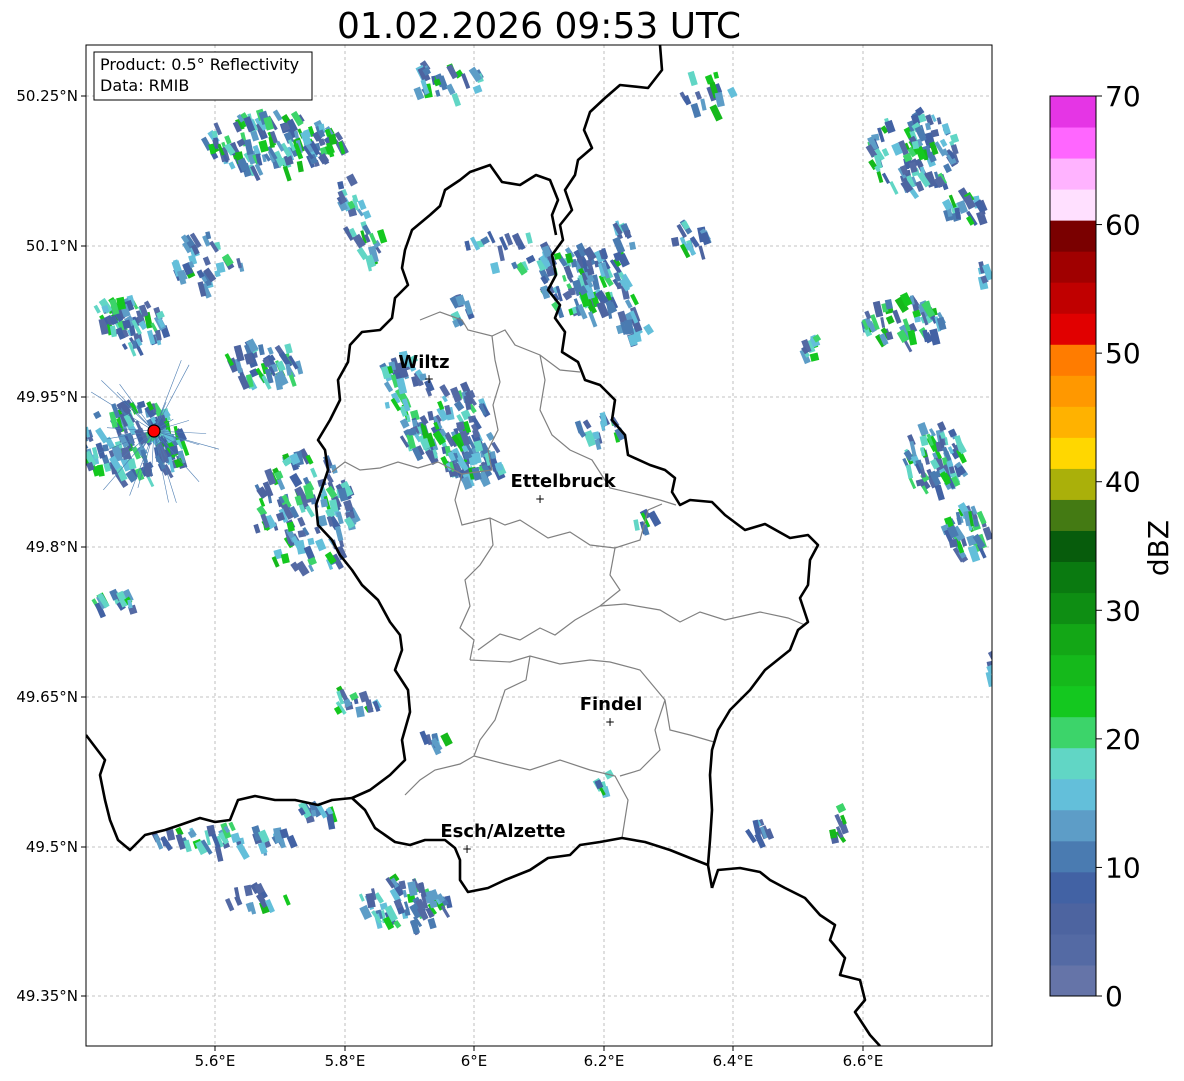 The height and width of the screenshot is (1081, 1184). What do you see at coordinates (154, 431) in the screenshot?
I see `radar-site-marker` at bounding box center [154, 431].